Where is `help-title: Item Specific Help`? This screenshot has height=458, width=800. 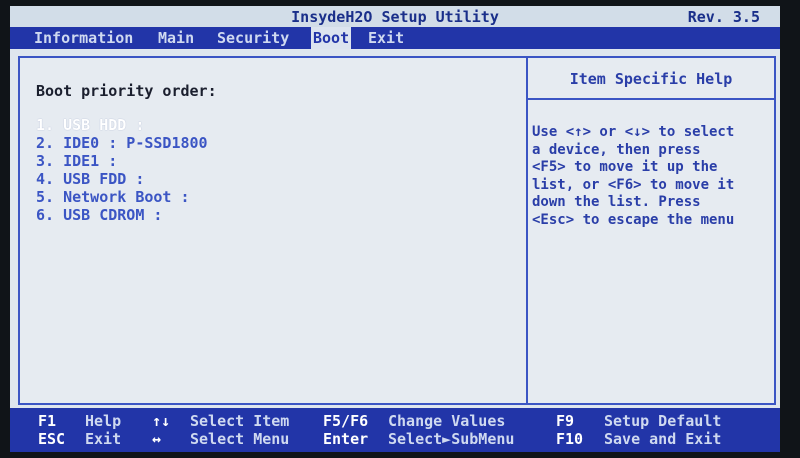
help-title: Item Specific Help is located at coordinates (651, 79).